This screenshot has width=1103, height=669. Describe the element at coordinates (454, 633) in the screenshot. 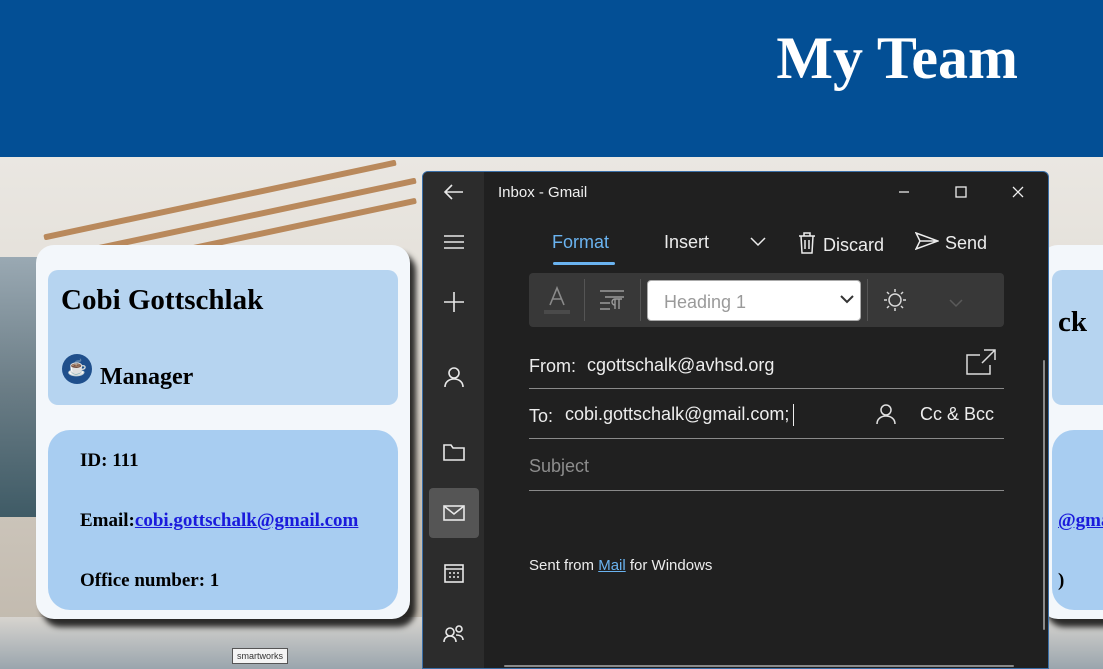

I see `people-icon` at that location.